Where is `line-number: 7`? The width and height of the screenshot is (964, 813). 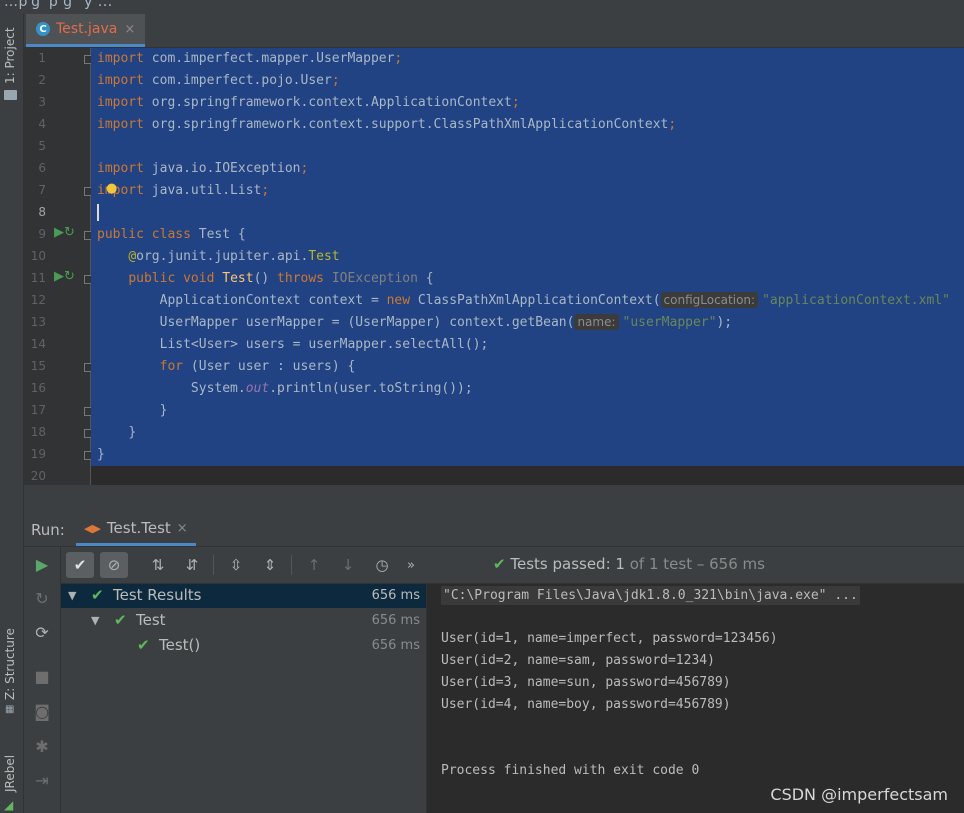 line-number: 7 is located at coordinates (42, 190).